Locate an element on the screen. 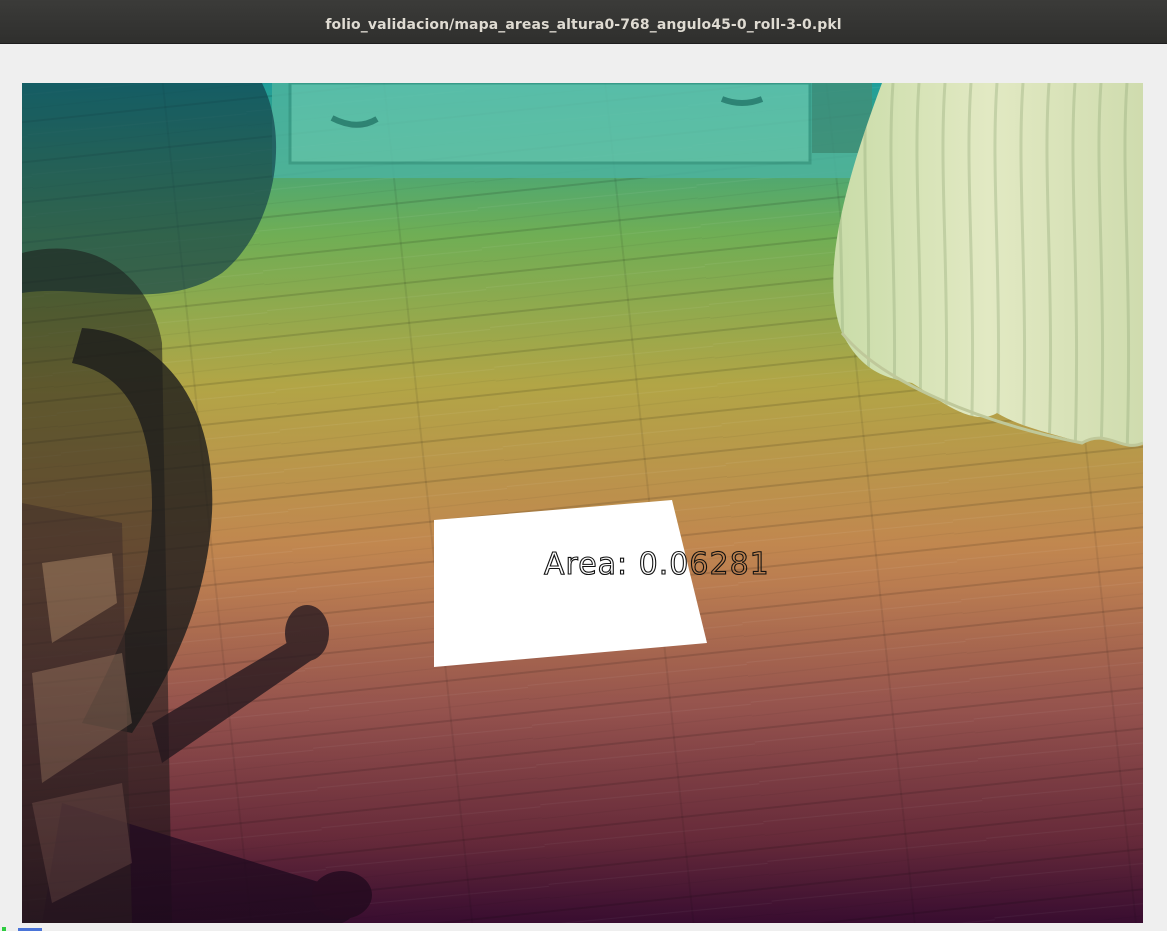 The image size is (1167, 931). detected-paper-region is located at coordinates (570, 583).